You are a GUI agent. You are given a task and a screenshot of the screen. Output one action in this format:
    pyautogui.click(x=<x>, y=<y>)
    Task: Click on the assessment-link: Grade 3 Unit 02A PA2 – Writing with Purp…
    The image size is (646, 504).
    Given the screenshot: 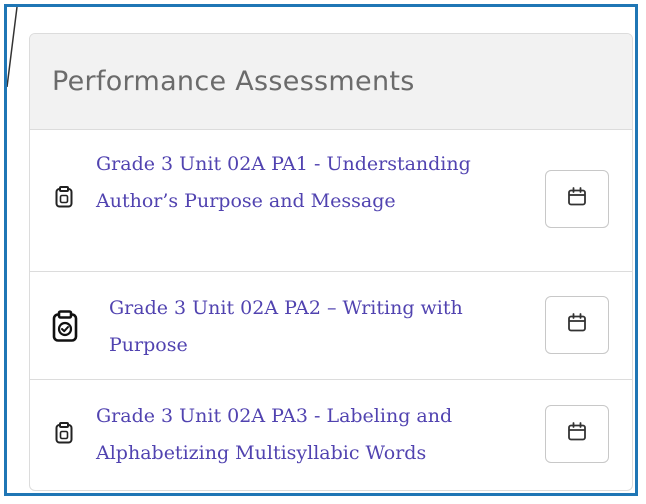 What is the action you would take?
    pyautogui.click(x=319, y=327)
    